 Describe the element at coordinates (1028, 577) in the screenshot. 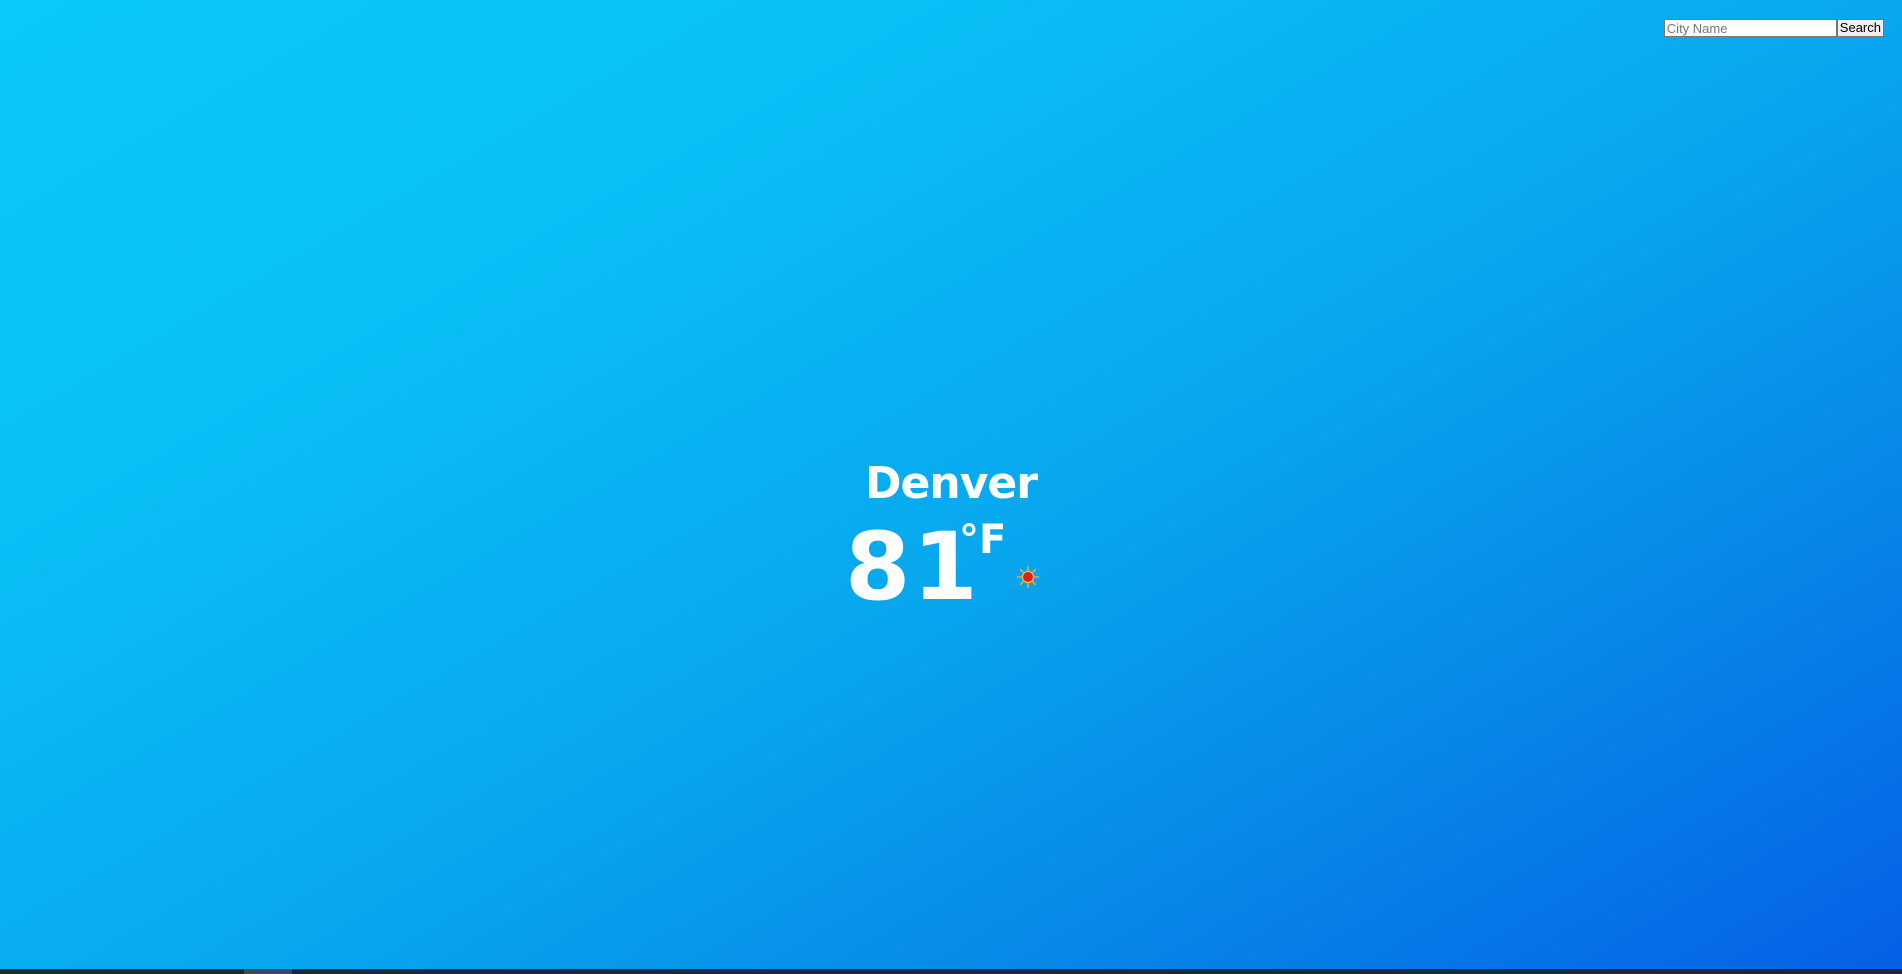

I see `sun-icon` at that location.